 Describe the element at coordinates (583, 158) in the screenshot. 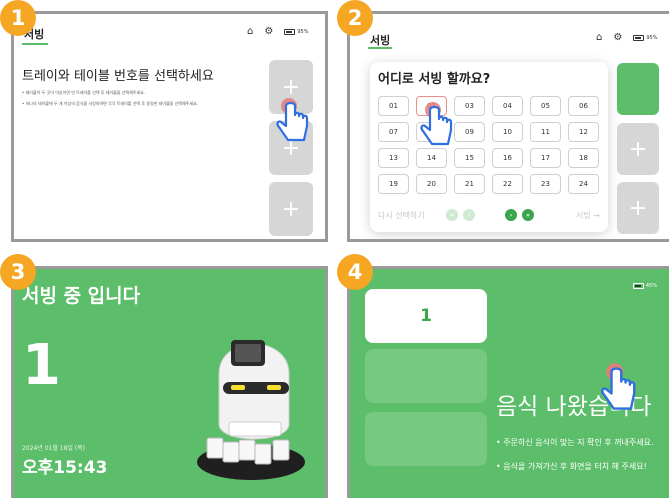

I see `table-button-18: 18` at that location.